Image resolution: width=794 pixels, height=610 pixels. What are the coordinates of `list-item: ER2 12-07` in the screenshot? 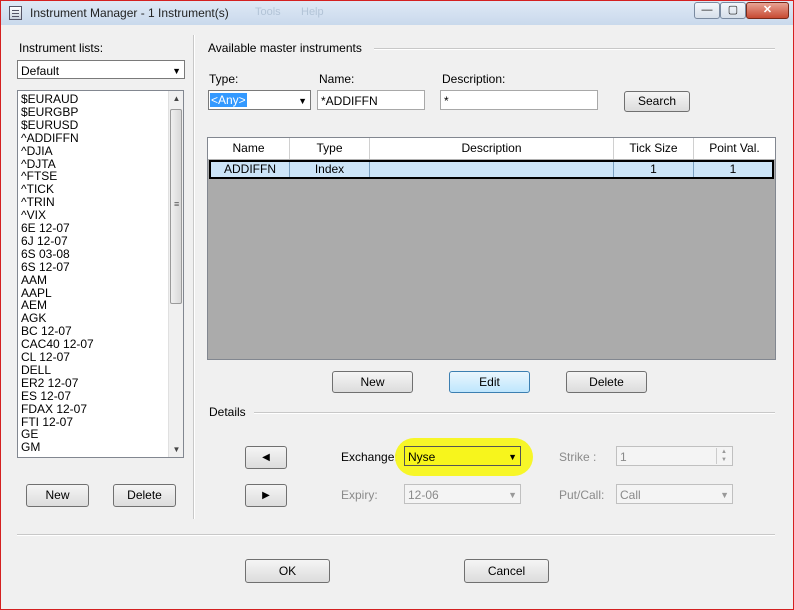 It's located at (49, 383).